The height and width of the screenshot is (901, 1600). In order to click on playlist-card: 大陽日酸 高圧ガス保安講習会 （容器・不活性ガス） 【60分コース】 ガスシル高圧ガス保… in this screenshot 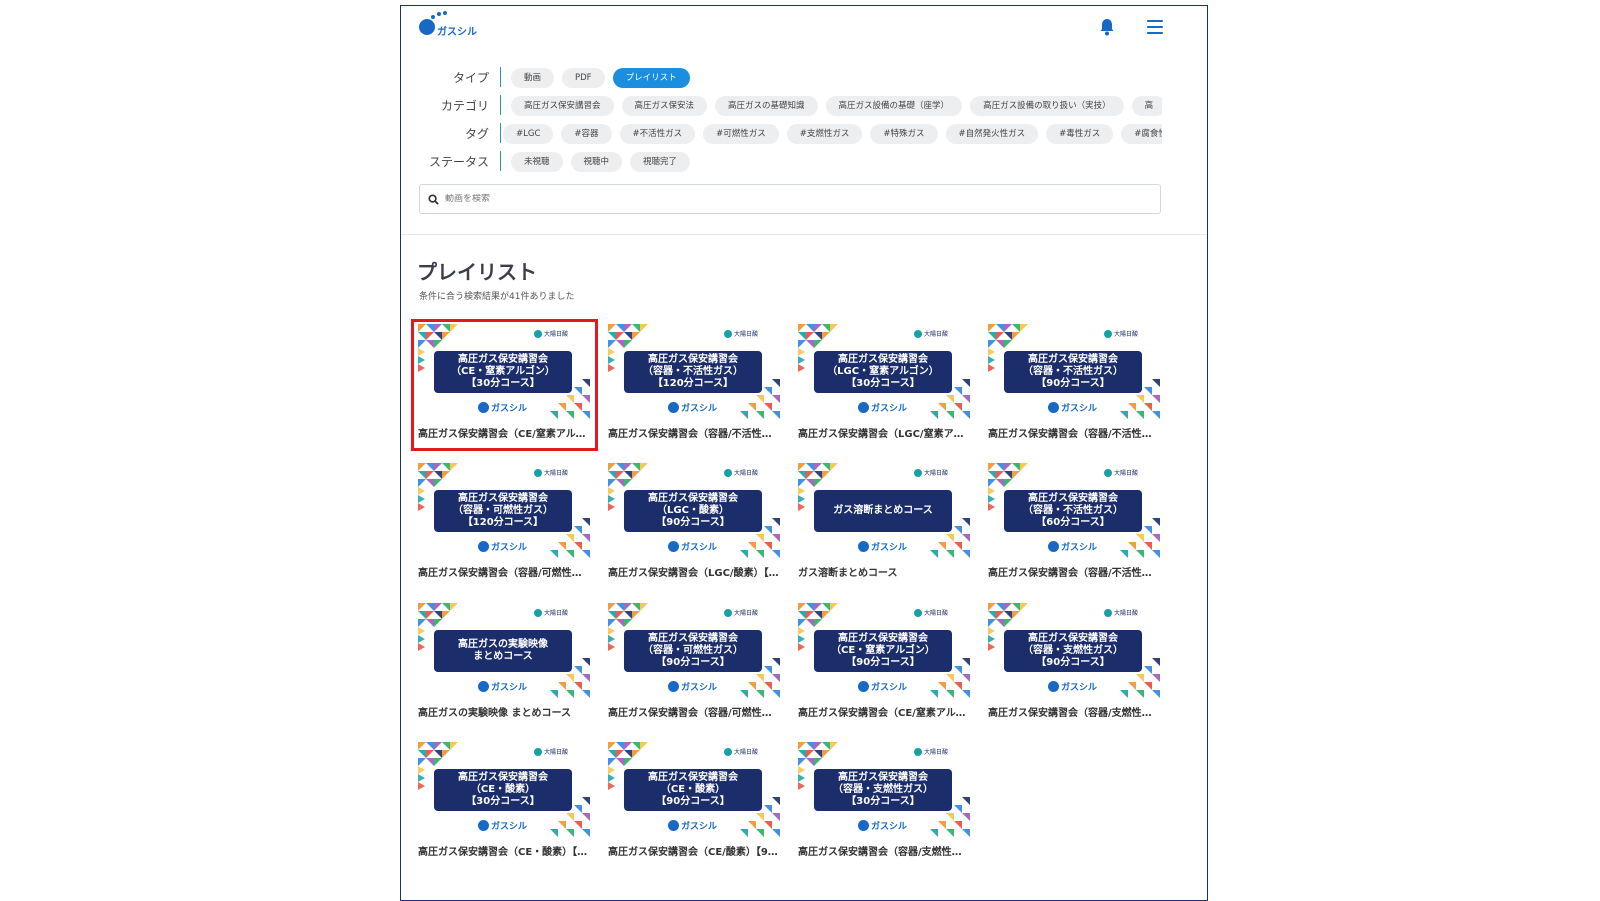, I will do `click(1074, 524)`.